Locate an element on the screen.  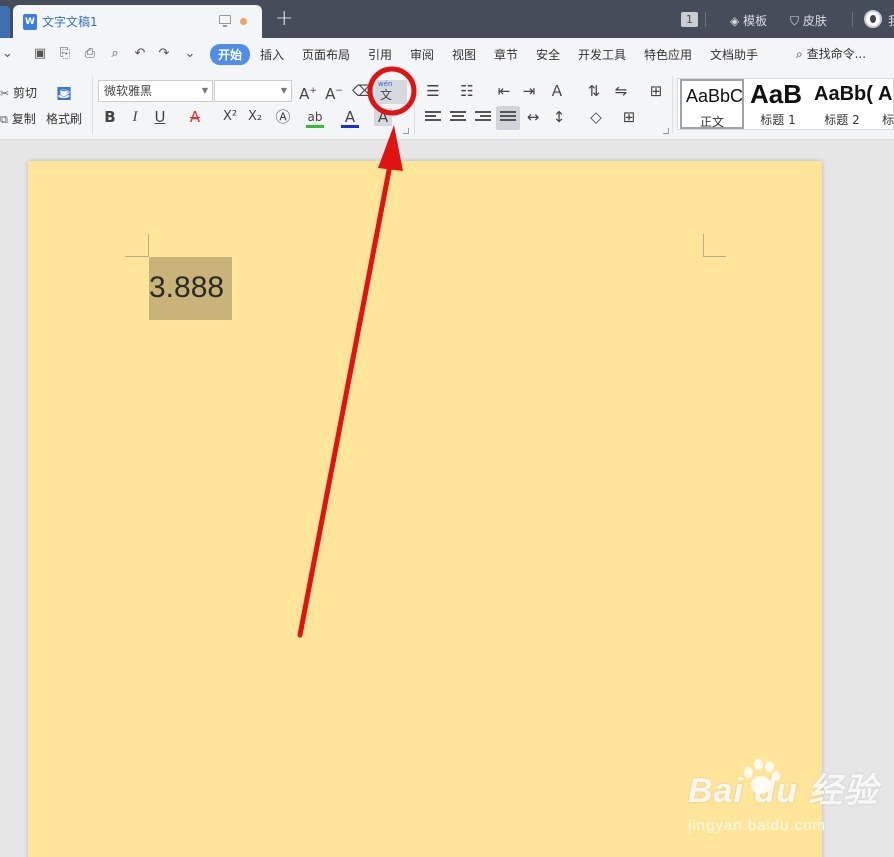
style-heading-2: AaBb( 标题 2 is located at coordinates (842, 104).